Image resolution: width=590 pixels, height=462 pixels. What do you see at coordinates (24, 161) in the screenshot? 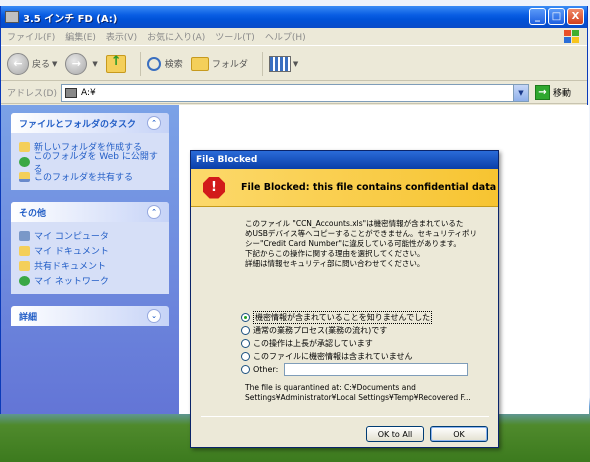
I see `web-publish-icon` at bounding box center [24, 161].